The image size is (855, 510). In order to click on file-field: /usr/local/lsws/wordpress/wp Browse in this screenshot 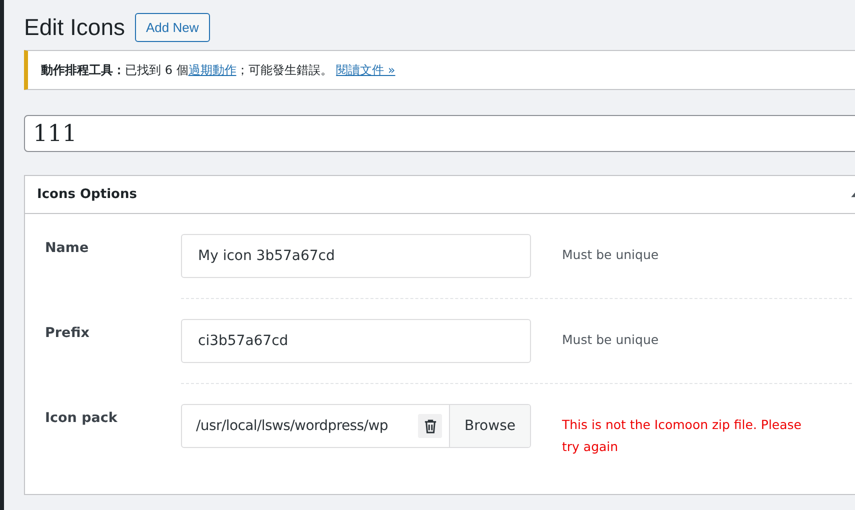, I will do `click(356, 426)`.